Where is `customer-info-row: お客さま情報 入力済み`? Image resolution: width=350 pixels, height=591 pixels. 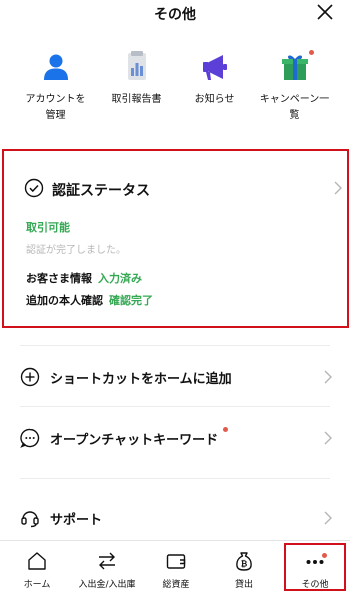 customer-info-row: お客さま情報 入力済み is located at coordinates (84, 278).